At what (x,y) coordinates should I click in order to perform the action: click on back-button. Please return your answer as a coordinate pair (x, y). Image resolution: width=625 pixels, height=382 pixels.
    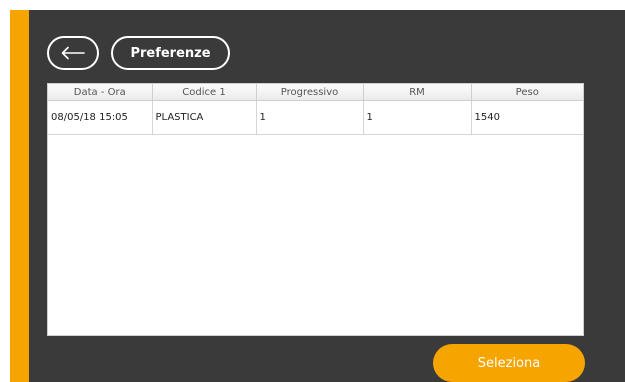
    Looking at the image, I should click on (73, 53).